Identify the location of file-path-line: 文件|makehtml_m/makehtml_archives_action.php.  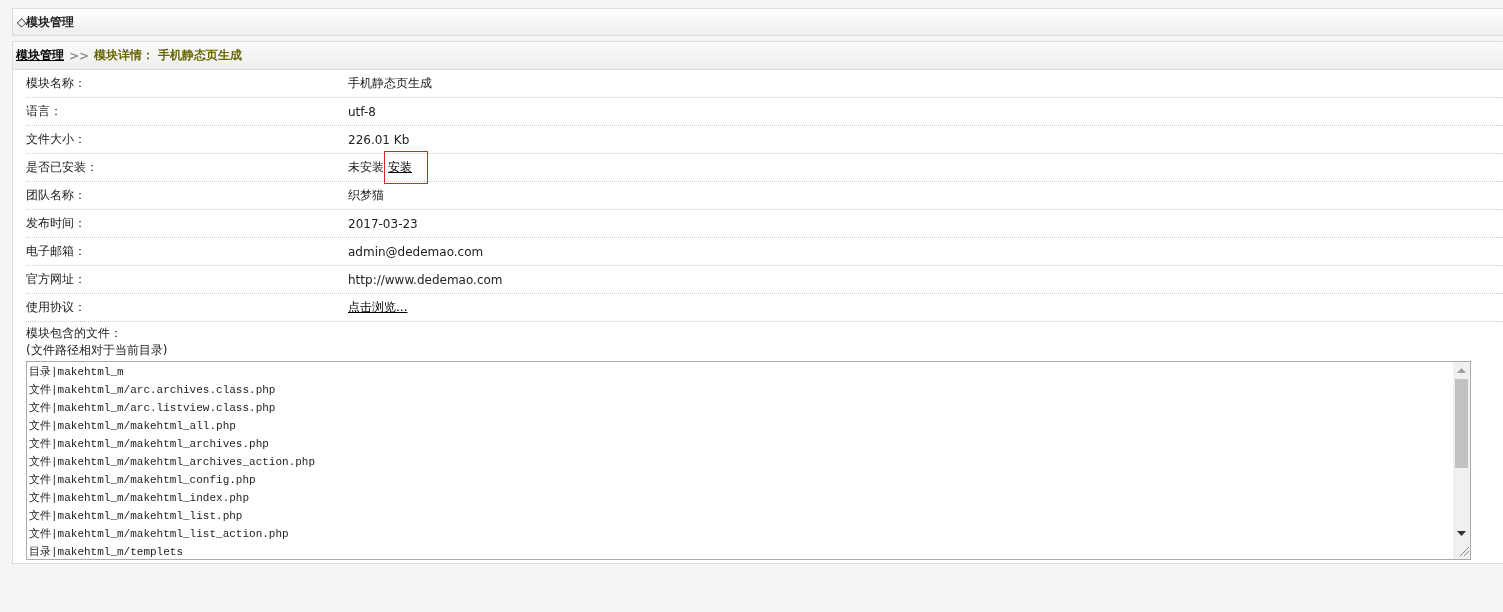
(173, 462).